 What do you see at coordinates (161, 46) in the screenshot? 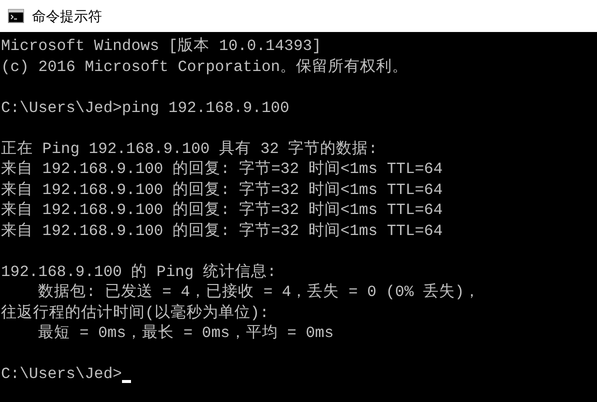
I see `console-line: Microsoft Windows [版本 10.0.14393]` at bounding box center [161, 46].